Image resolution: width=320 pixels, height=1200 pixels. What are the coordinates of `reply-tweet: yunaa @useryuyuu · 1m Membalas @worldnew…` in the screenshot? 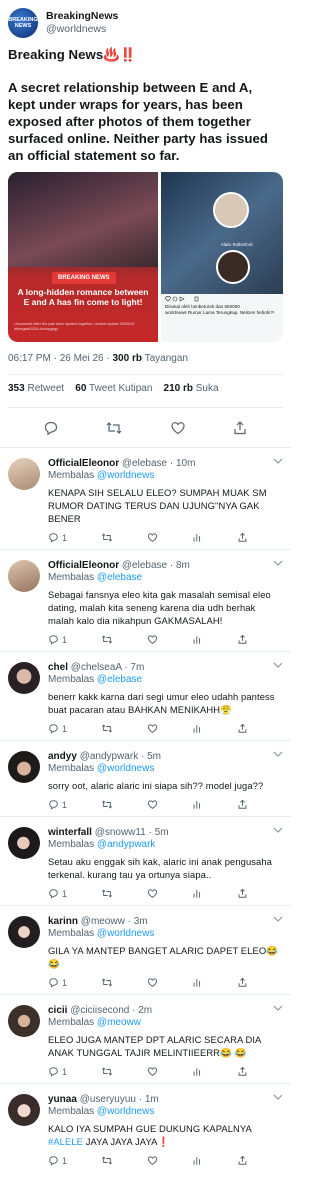 It's located at (145, 1127).